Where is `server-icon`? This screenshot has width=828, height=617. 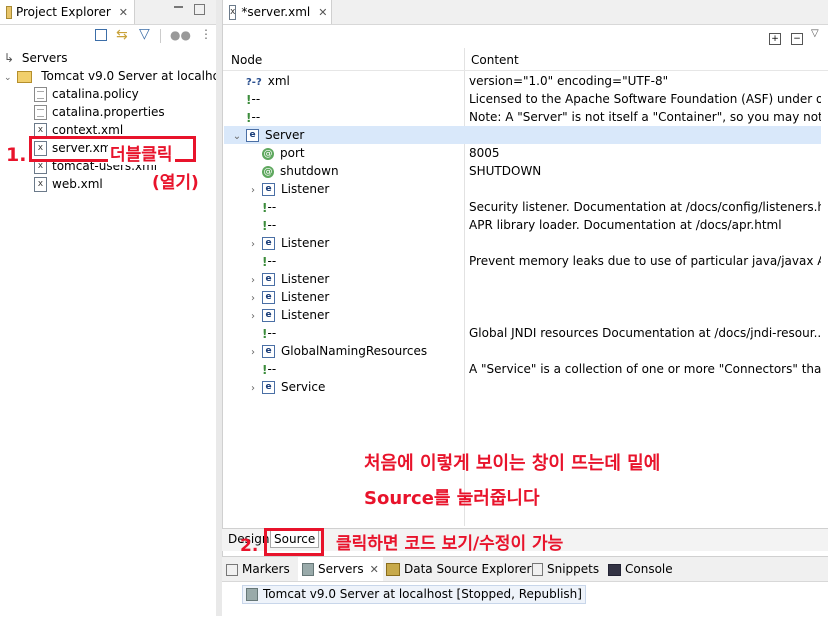
server-icon is located at coordinates (252, 594).